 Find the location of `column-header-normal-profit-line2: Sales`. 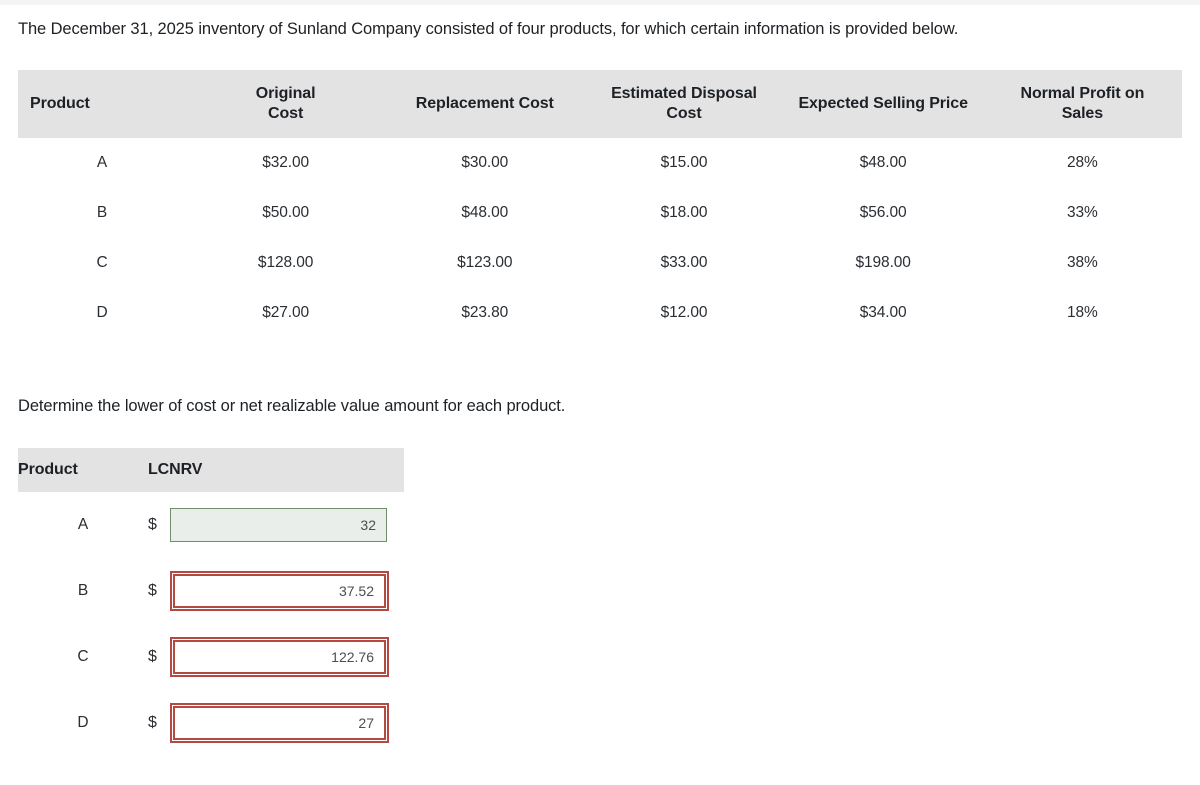

column-header-normal-profit-line2: Sales is located at coordinates (1082, 113).